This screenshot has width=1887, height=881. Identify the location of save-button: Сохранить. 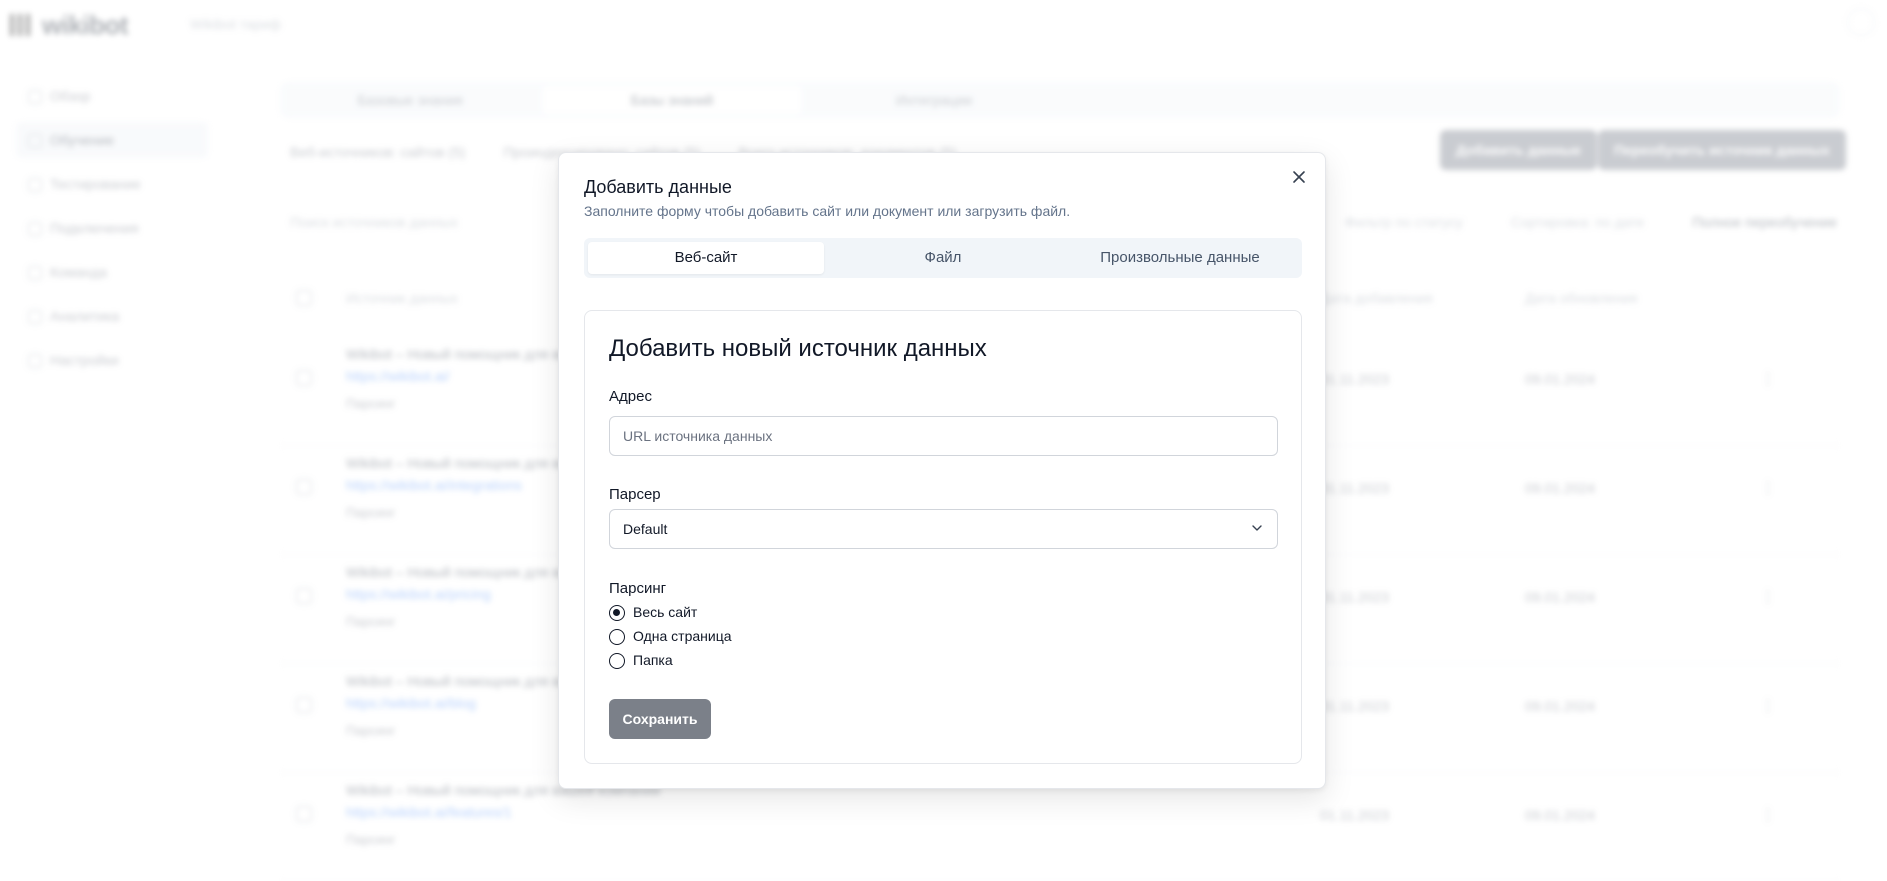
(660, 719).